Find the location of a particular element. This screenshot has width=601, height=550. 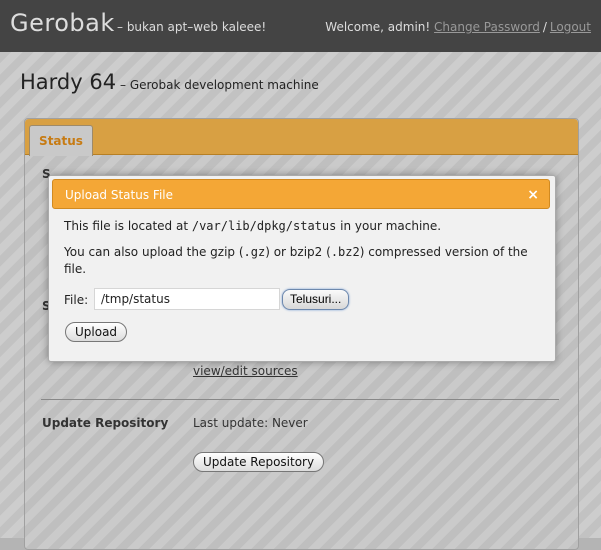

panel-tab-bar: Status is located at coordinates (301, 137).